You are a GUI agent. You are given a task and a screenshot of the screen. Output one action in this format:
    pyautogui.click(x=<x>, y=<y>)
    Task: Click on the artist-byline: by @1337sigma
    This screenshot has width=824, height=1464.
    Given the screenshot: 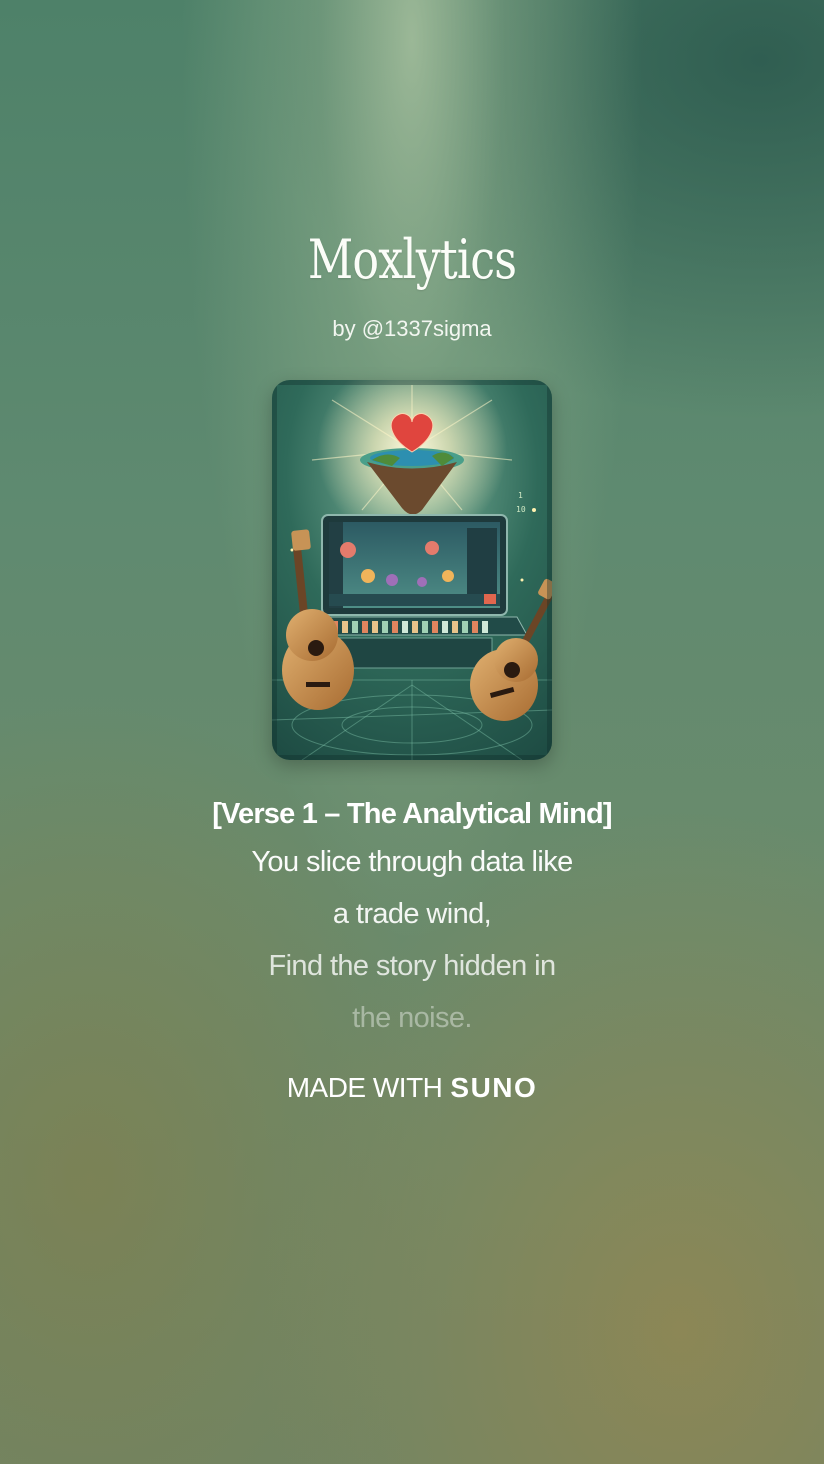 What is the action you would take?
    pyautogui.click(x=412, y=329)
    